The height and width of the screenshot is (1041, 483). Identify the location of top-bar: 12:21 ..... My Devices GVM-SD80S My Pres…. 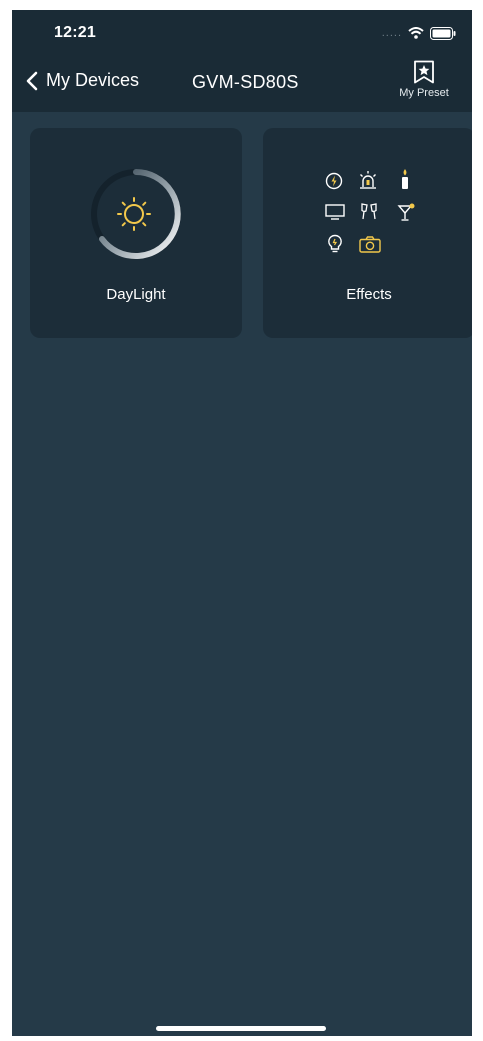
(242, 61).